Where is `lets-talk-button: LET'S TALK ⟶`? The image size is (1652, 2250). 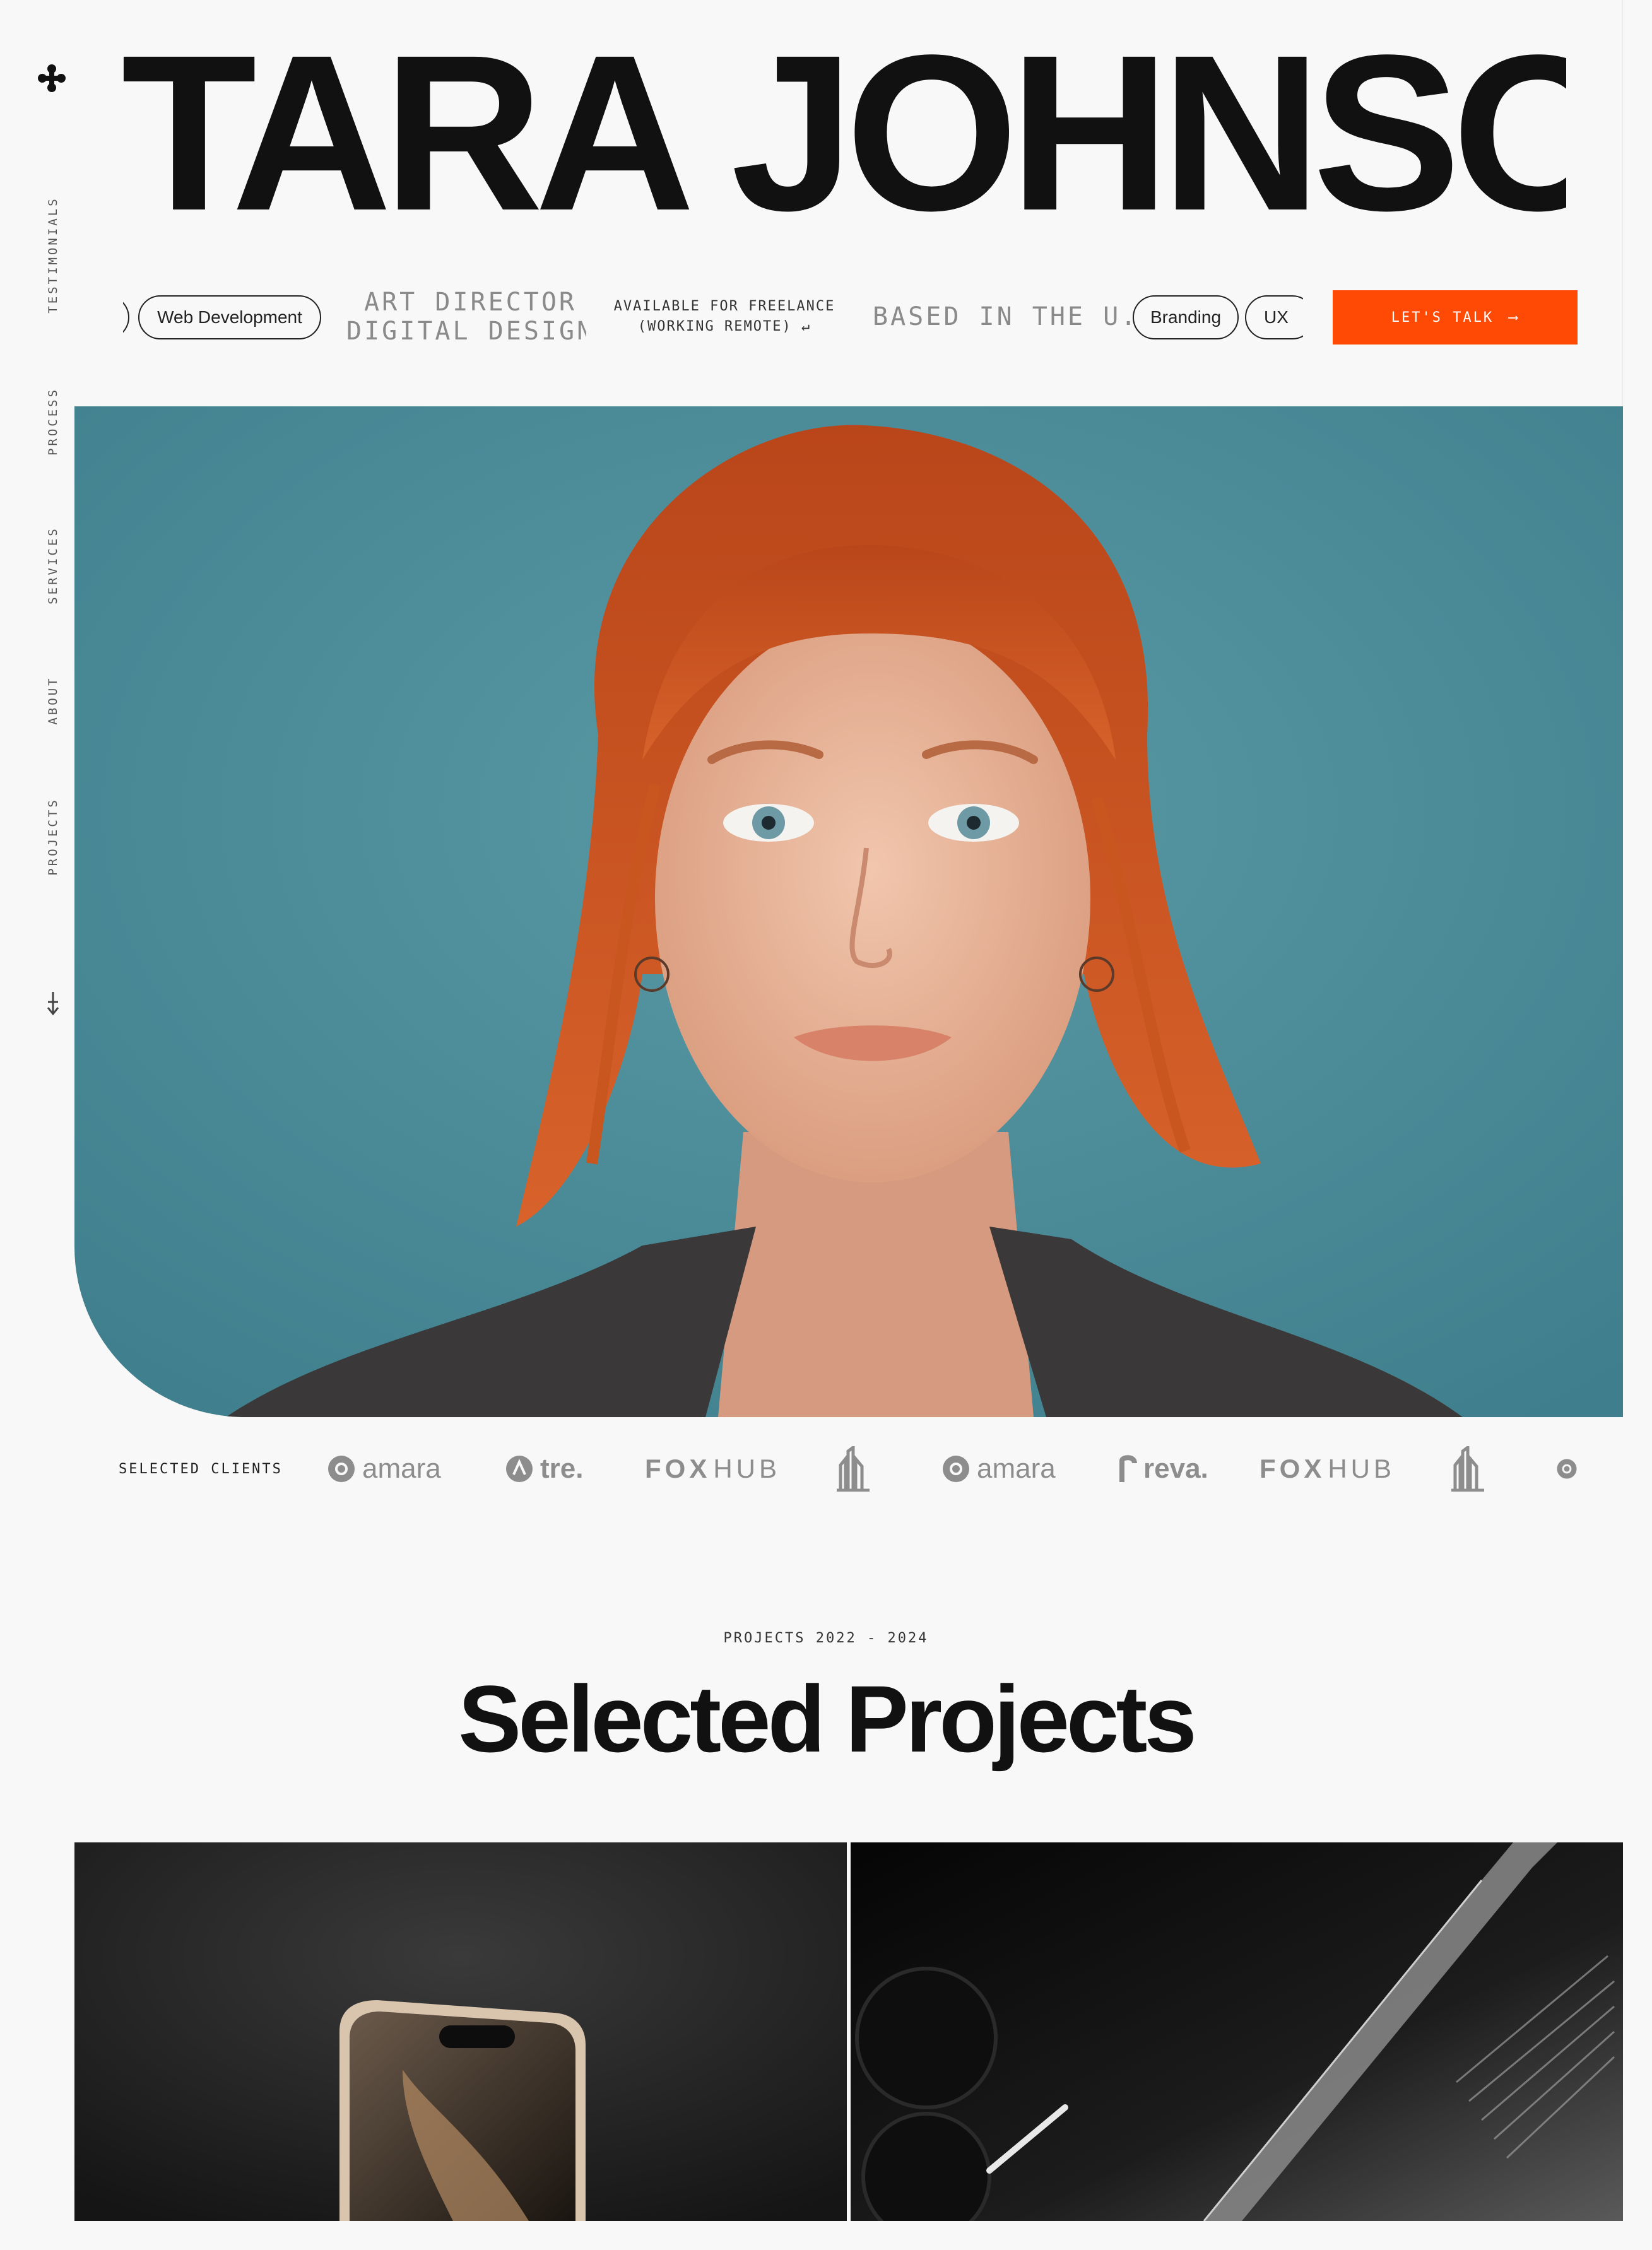
lets-talk-button: LET'S TALK ⟶ is located at coordinates (1455, 317).